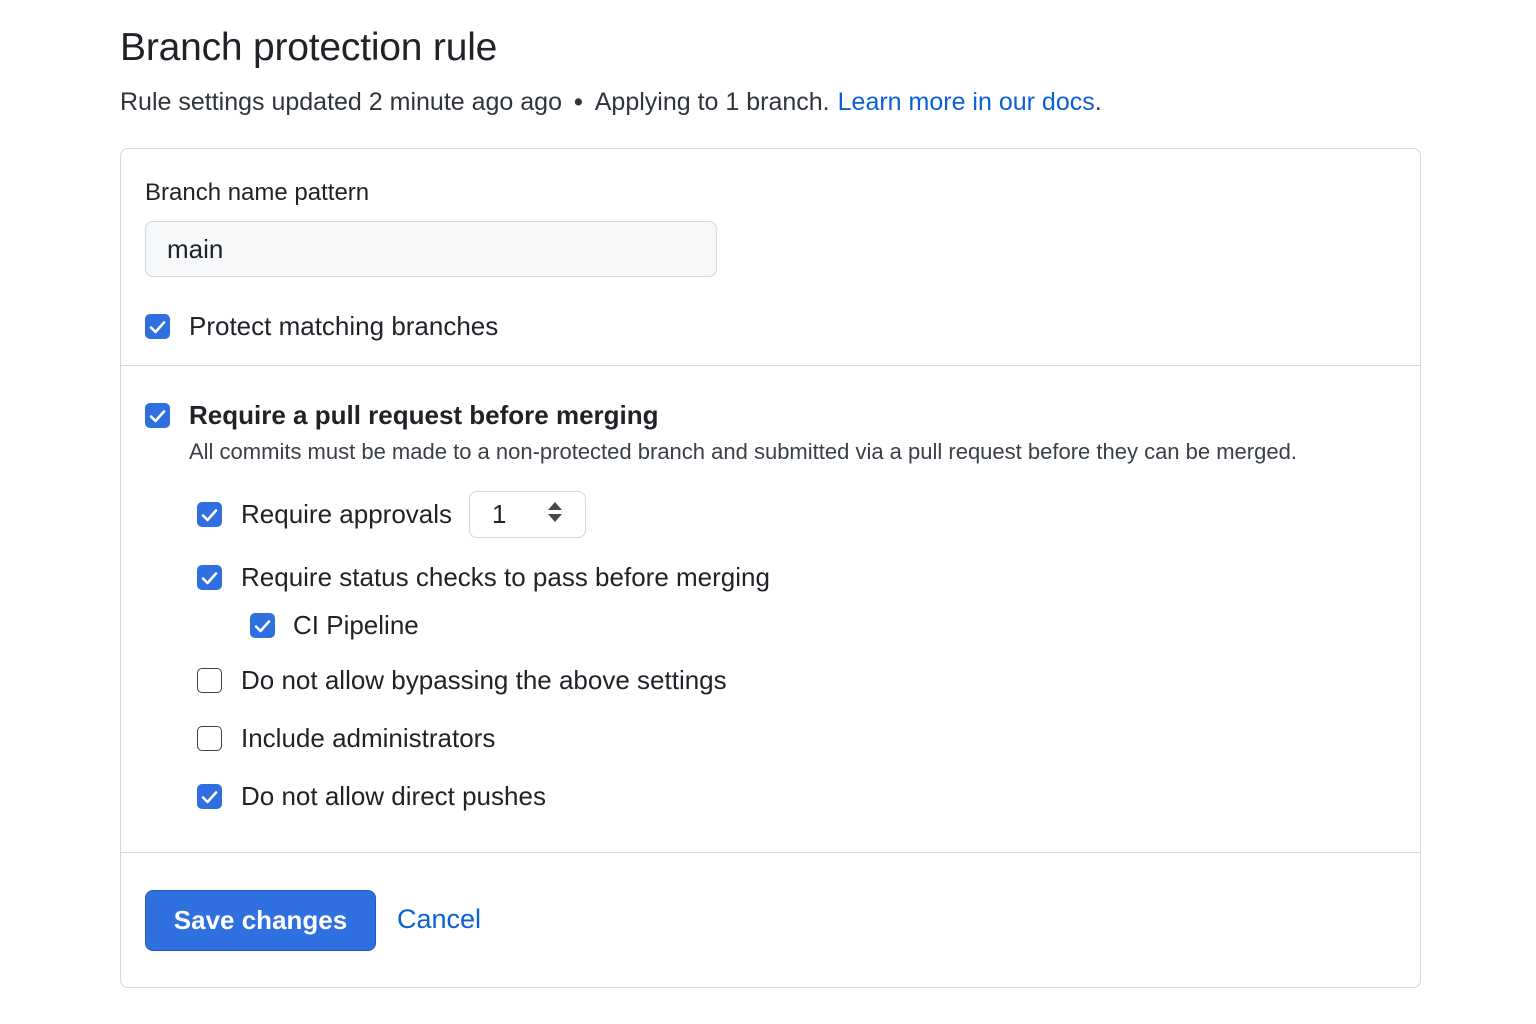  What do you see at coordinates (712, 102) in the screenshot?
I see `applying-text: Applying to 1 branch.` at bounding box center [712, 102].